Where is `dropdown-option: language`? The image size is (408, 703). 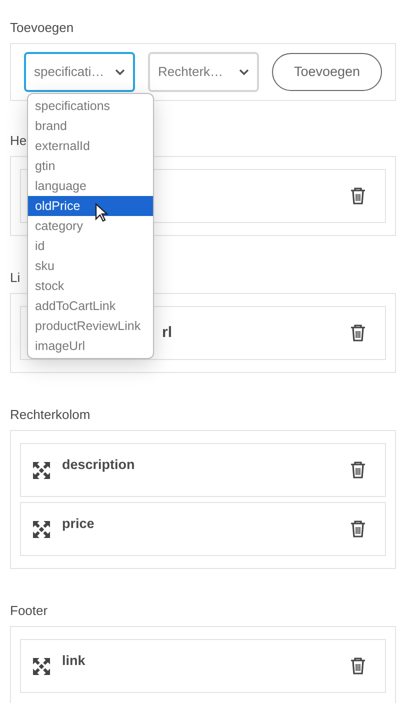 dropdown-option: language is located at coordinates (90, 186).